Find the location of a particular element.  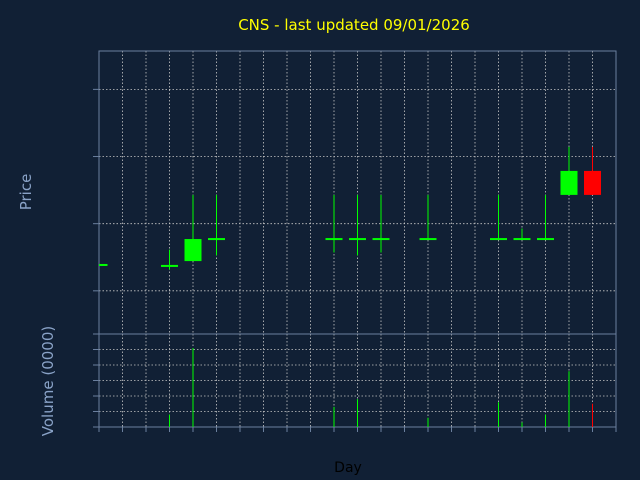

volume-axis-label: Volume (0000) is located at coordinates (48, 381).